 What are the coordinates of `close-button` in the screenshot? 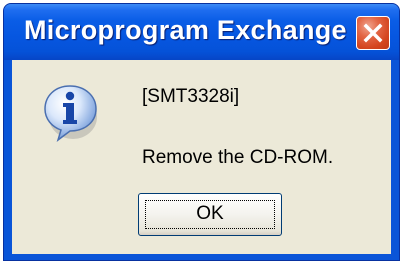 It's located at (373, 33).